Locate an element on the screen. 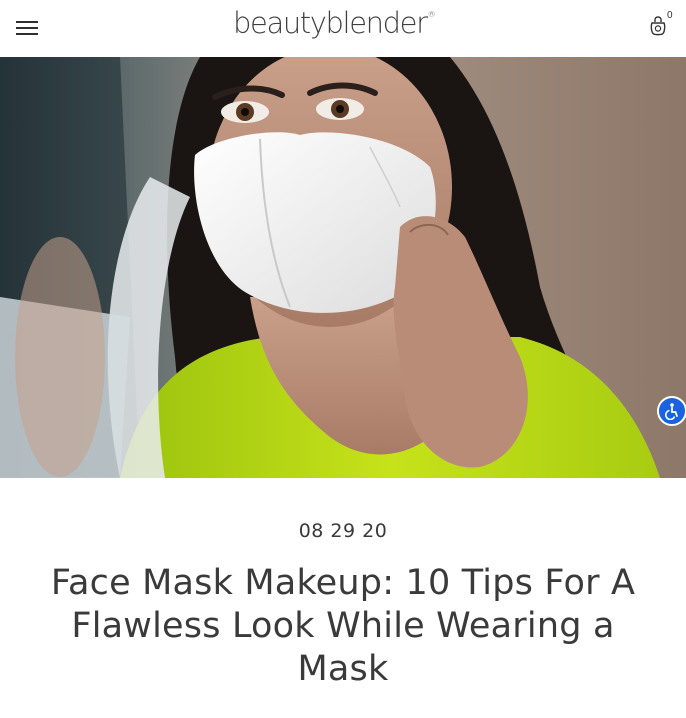 The height and width of the screenshot is (718, 686). logo-registered-mark: ® is located at coordinates (431, 14).